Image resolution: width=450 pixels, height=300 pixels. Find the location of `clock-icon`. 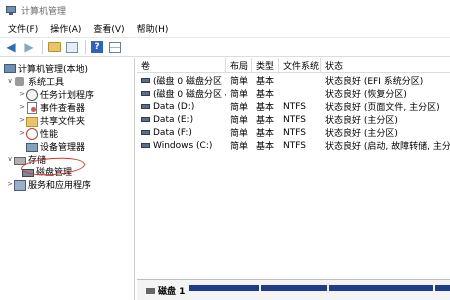

clock-icon is located at coordinates (32, 94).